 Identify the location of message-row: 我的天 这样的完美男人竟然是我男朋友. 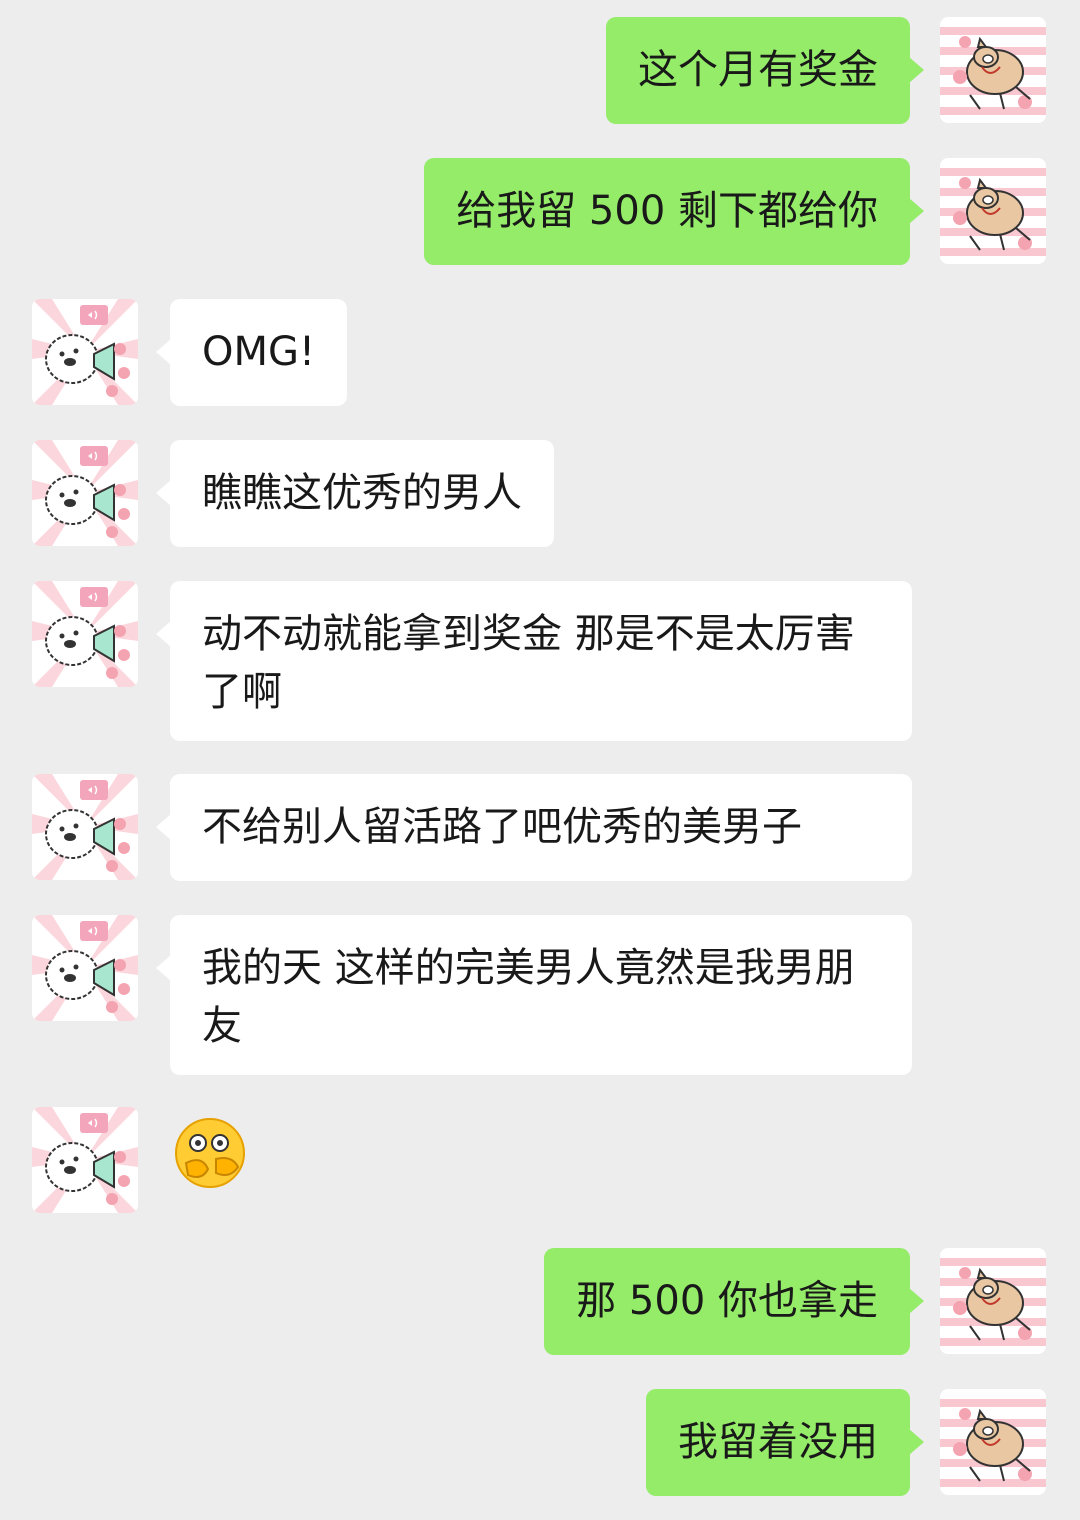
(540, 995).